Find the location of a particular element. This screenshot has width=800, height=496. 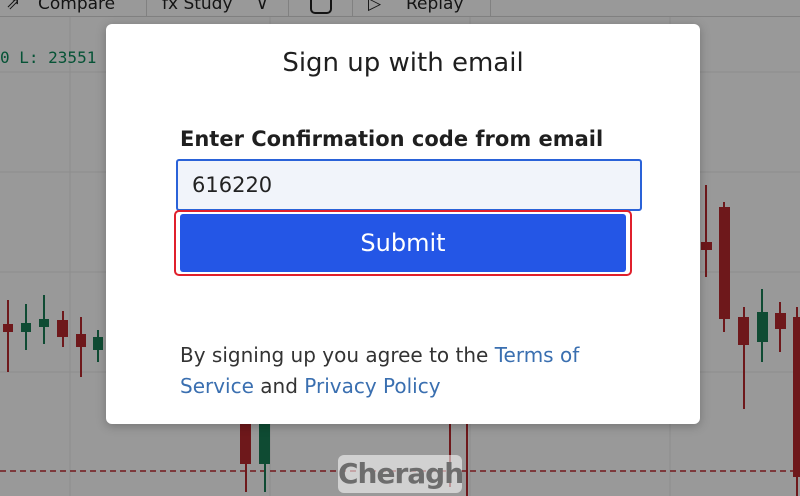

confirmation-code-label: Enter Confirmation code from email is located at coordinates (392, 139).